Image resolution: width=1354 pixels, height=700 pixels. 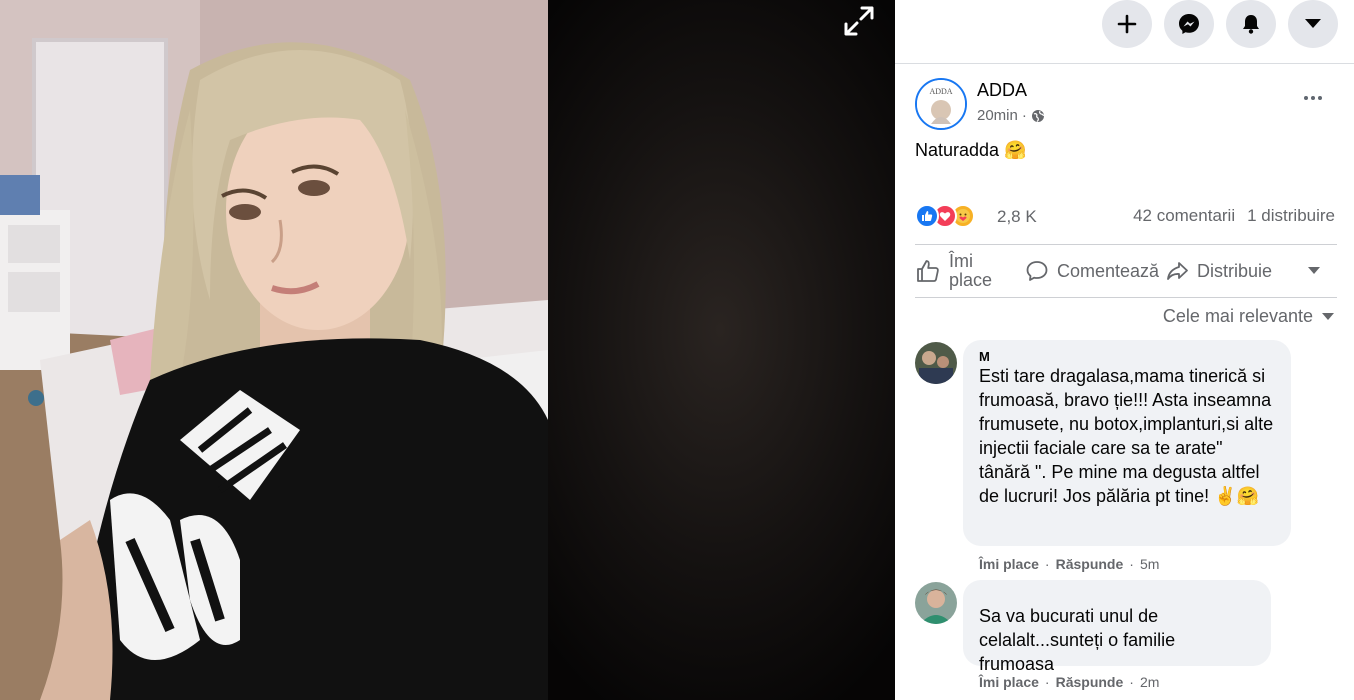 I want to click on comment-time: 5m, so click(x=1149, y=564).